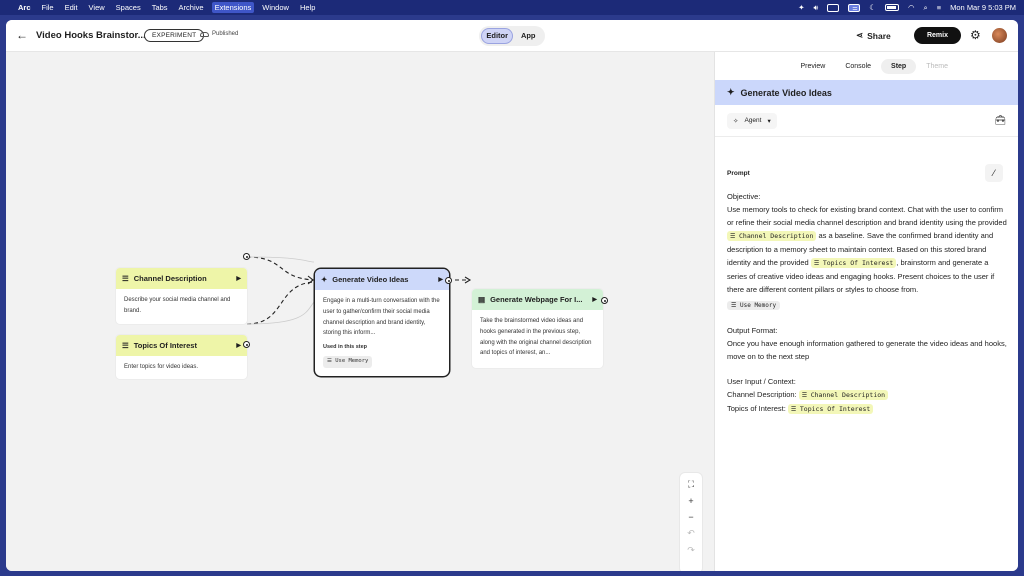 This screenshot has width=1024, height=576. What do you see at coordinates (866, 92) in the screenshot?
I see `step-header: ✦ Generate Video Ideas` at bounding box center [866, 92].